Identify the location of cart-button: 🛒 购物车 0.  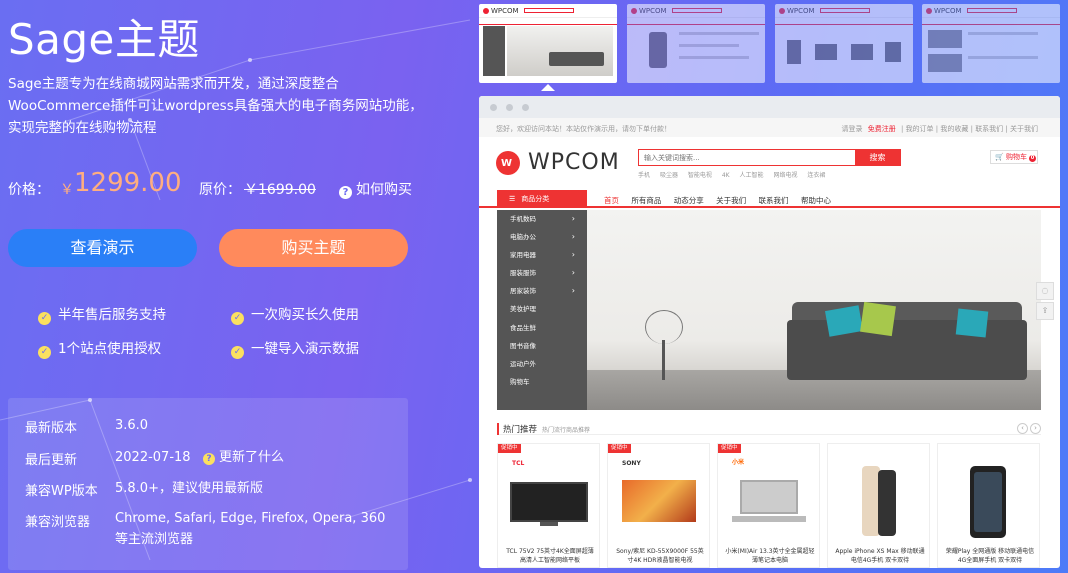
(1014, 157).